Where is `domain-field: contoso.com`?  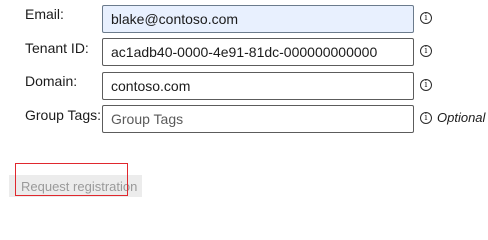
domain-field: contoso.com is located at coordinates (258, 86).